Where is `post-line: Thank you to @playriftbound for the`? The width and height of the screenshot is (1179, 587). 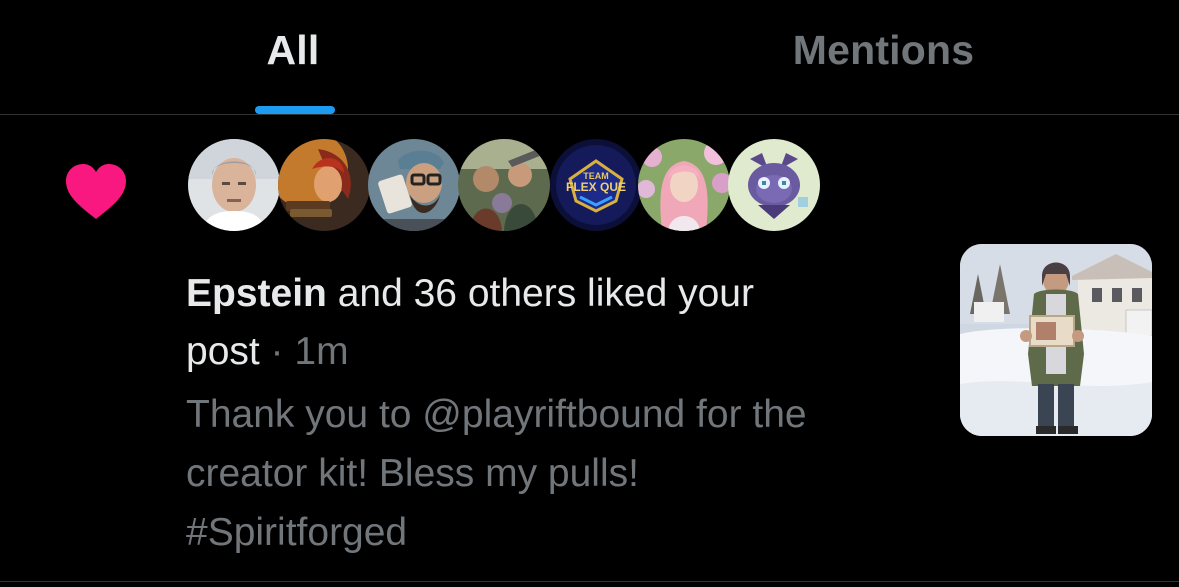
post-line: Thank you to @playriftbound for the is located at coordinates (496, 414).